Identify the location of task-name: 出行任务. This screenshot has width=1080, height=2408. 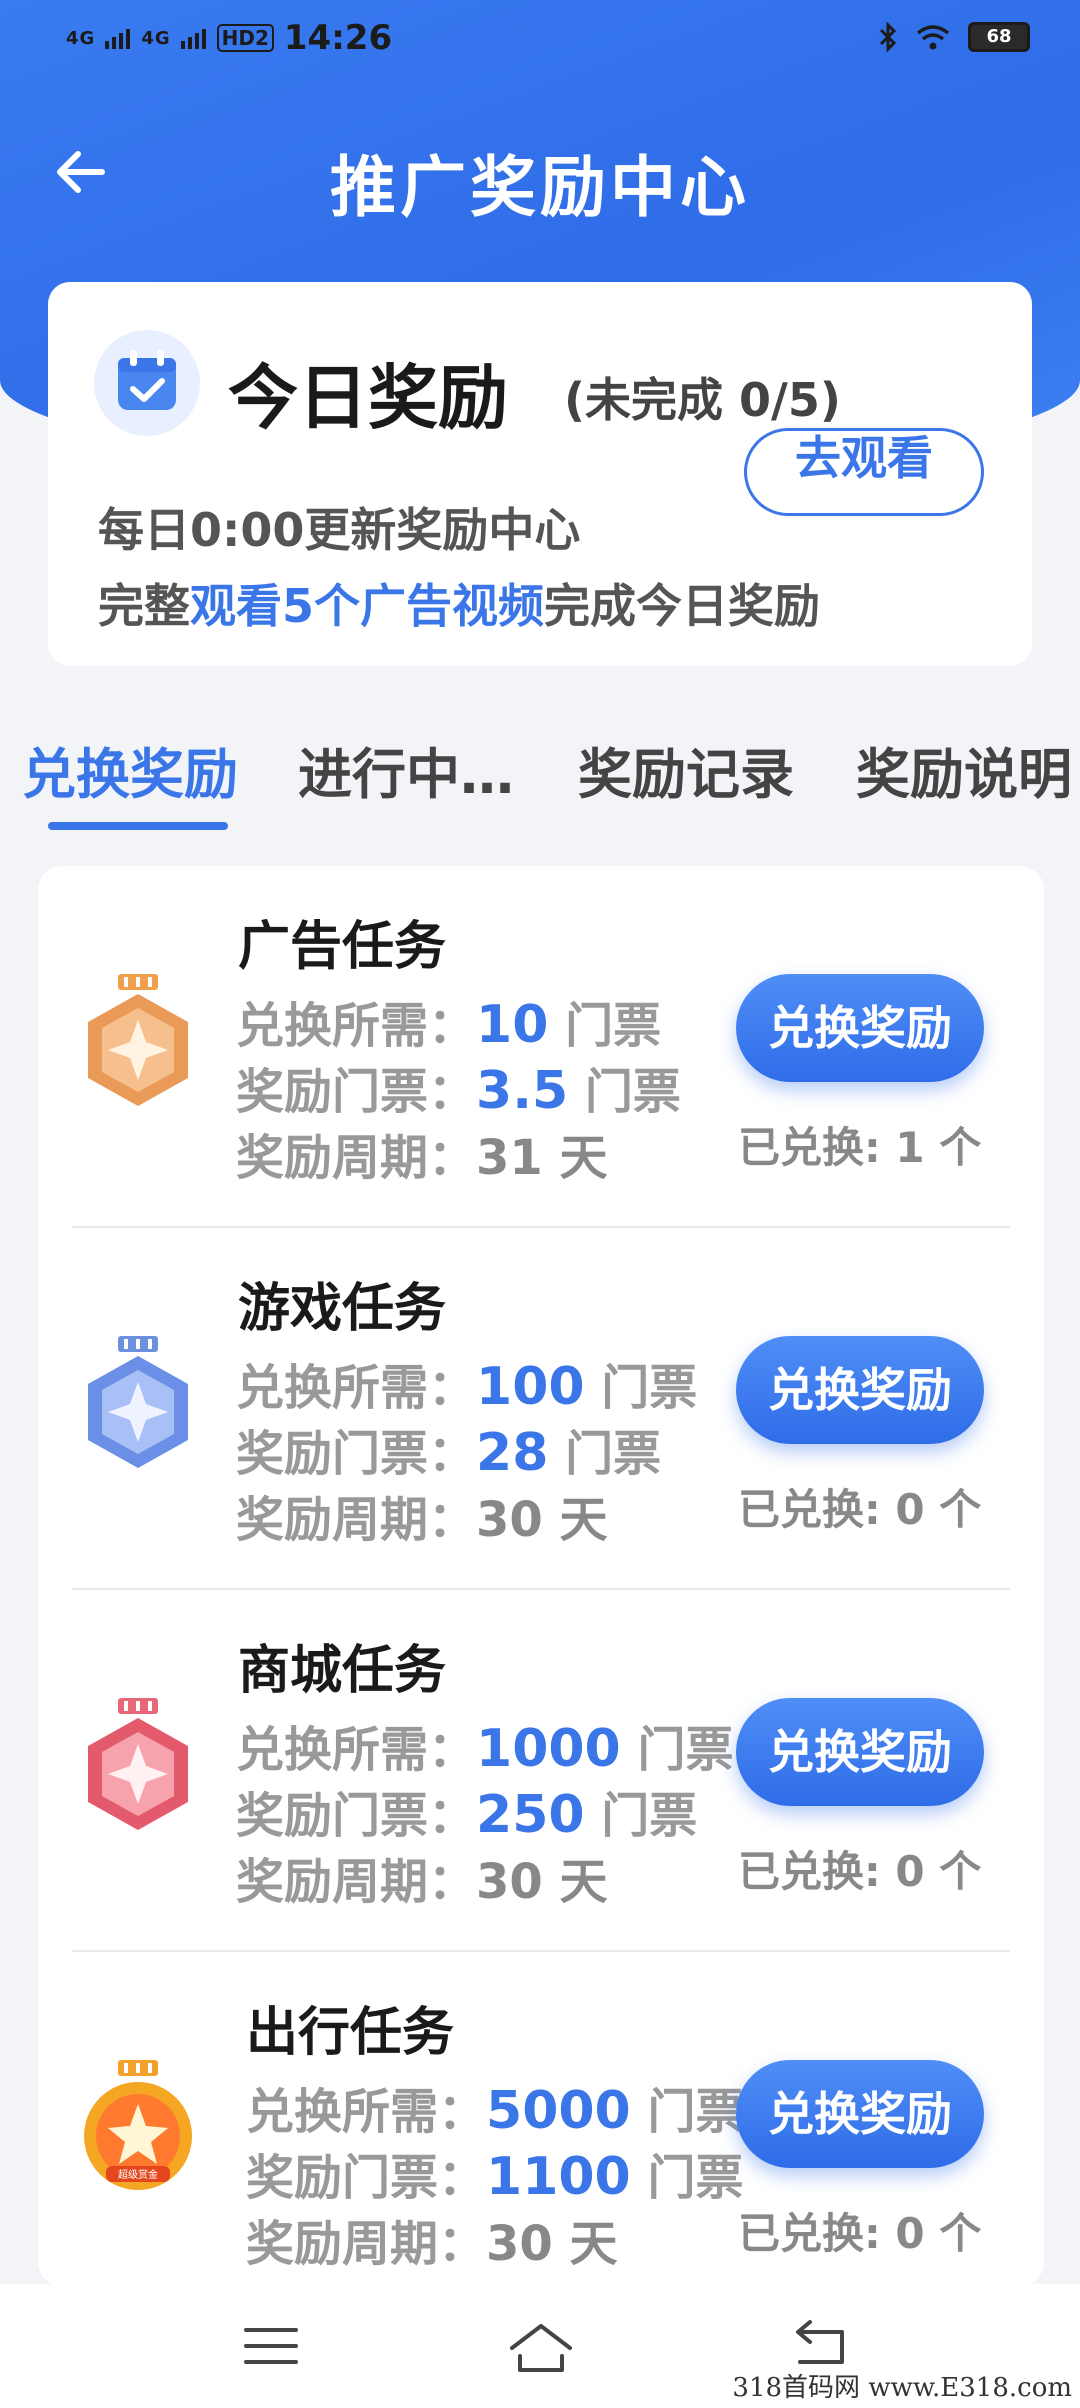
(350, 2033).